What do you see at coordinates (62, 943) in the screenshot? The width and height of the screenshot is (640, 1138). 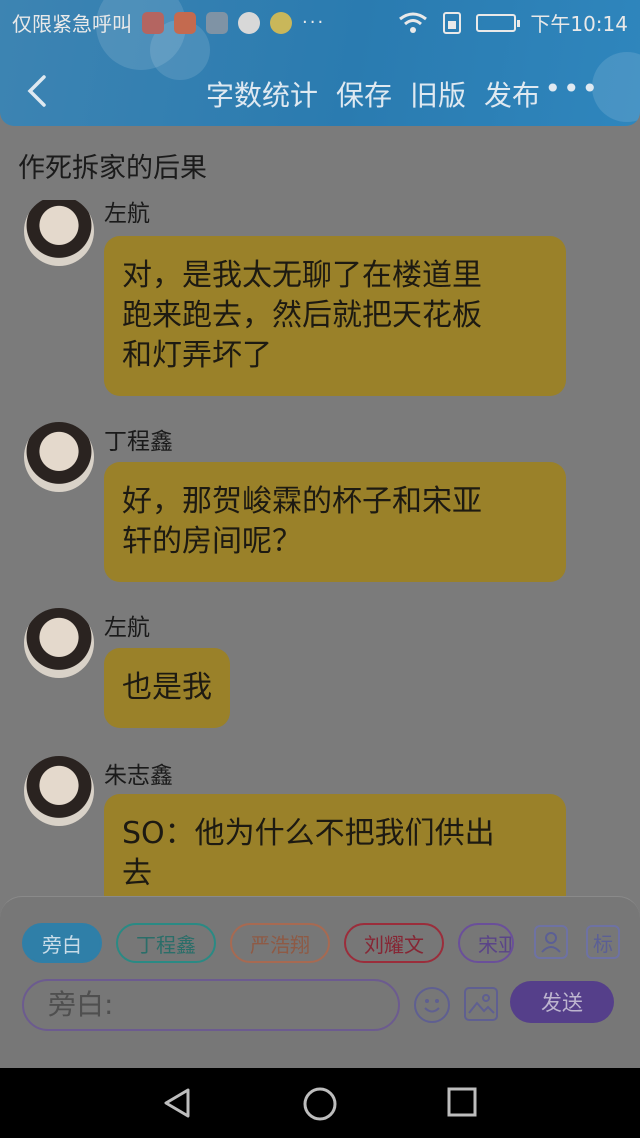 I see `character-chip-narrator: 旁白` at bounding box center [62, 943].